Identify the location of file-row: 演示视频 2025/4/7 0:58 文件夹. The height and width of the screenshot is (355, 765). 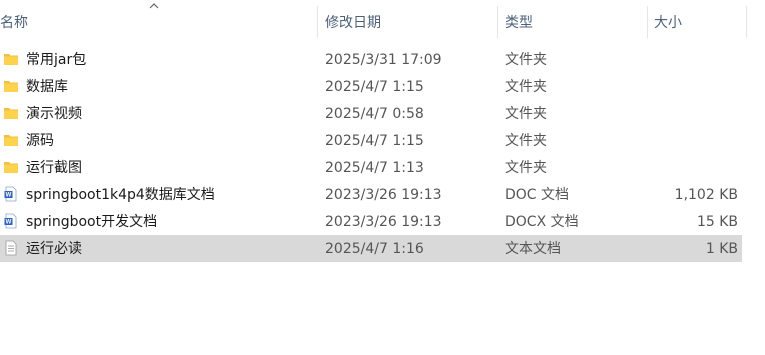
(371, 113).